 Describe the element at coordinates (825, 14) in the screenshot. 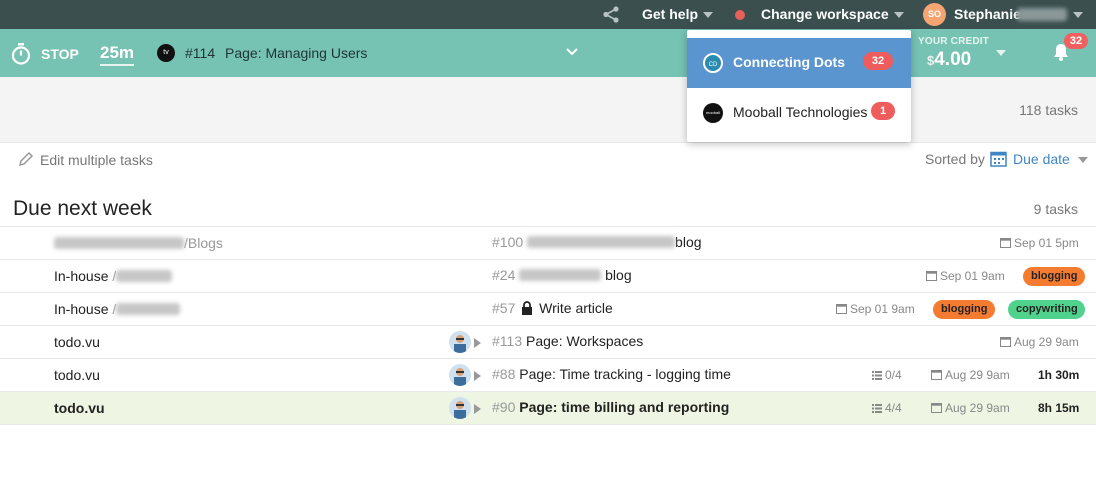

I see `change-workspace-menu: Change workspace` at that location.